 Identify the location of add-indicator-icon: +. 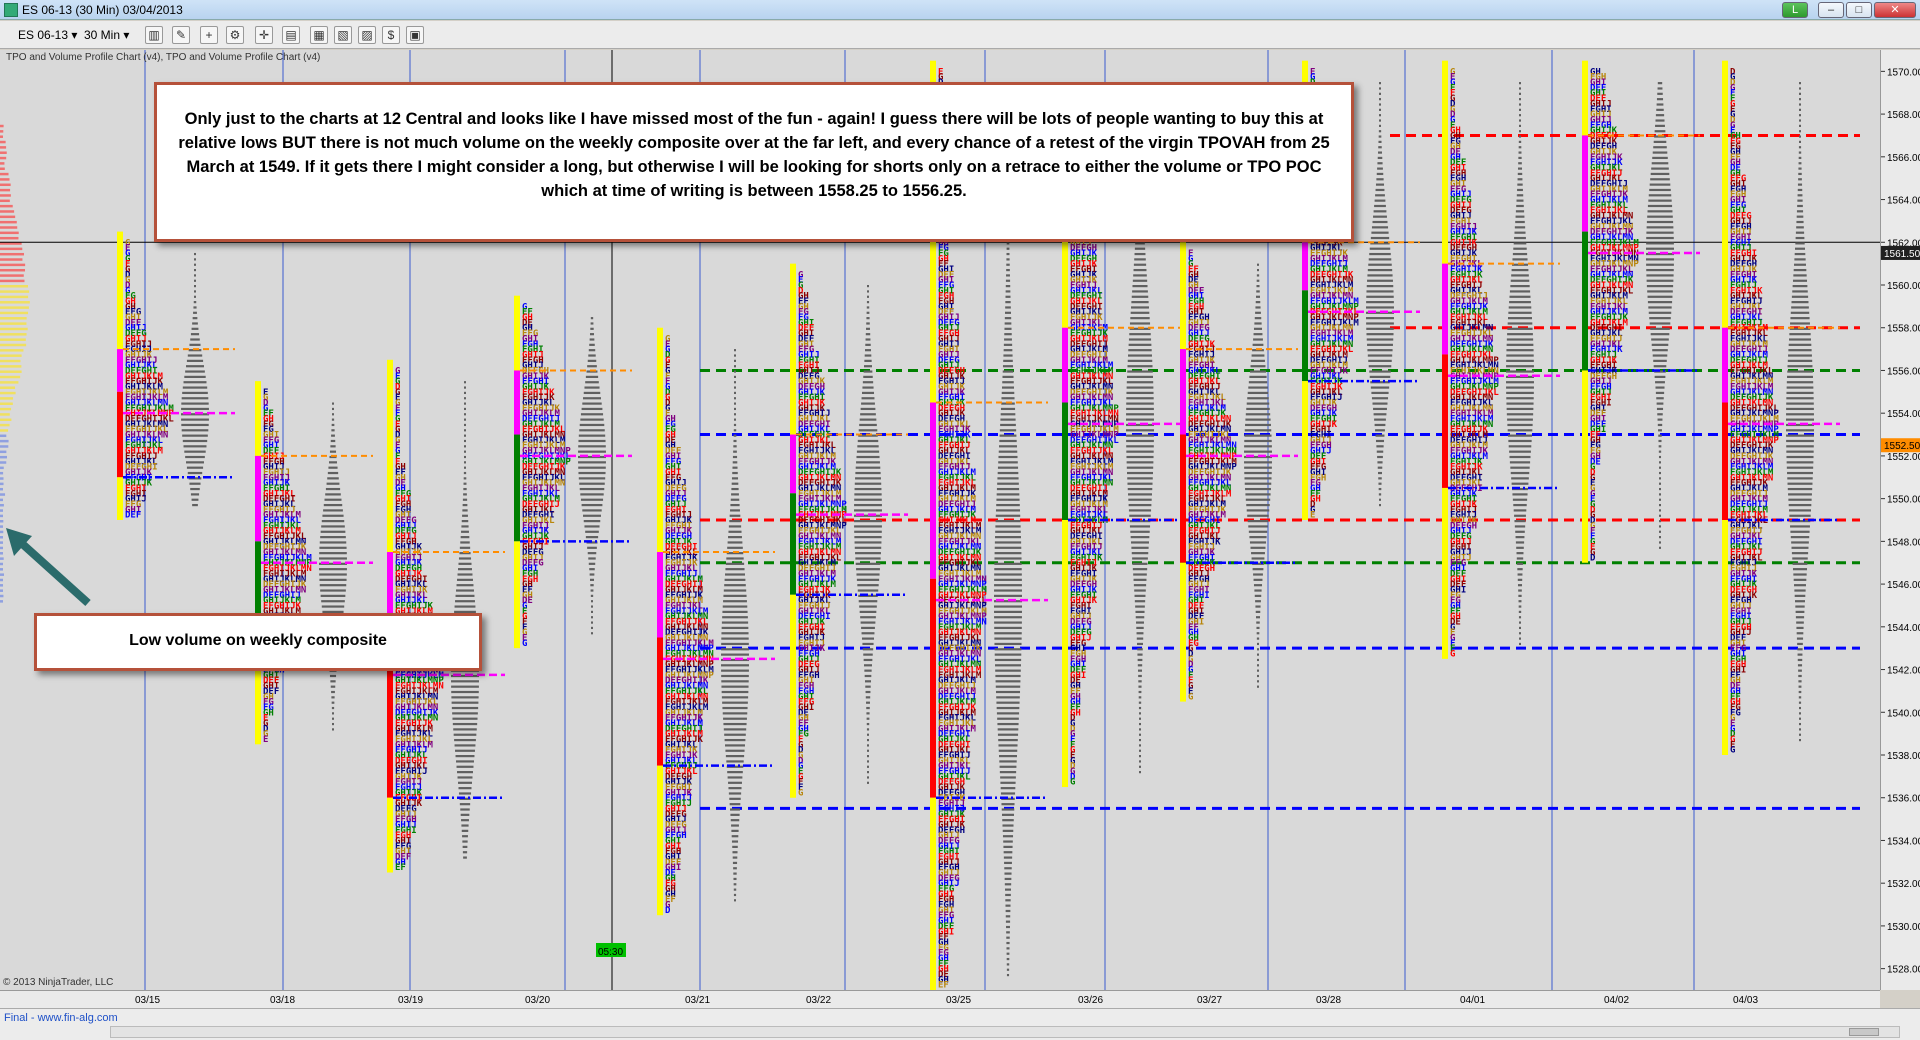
(209, 35).